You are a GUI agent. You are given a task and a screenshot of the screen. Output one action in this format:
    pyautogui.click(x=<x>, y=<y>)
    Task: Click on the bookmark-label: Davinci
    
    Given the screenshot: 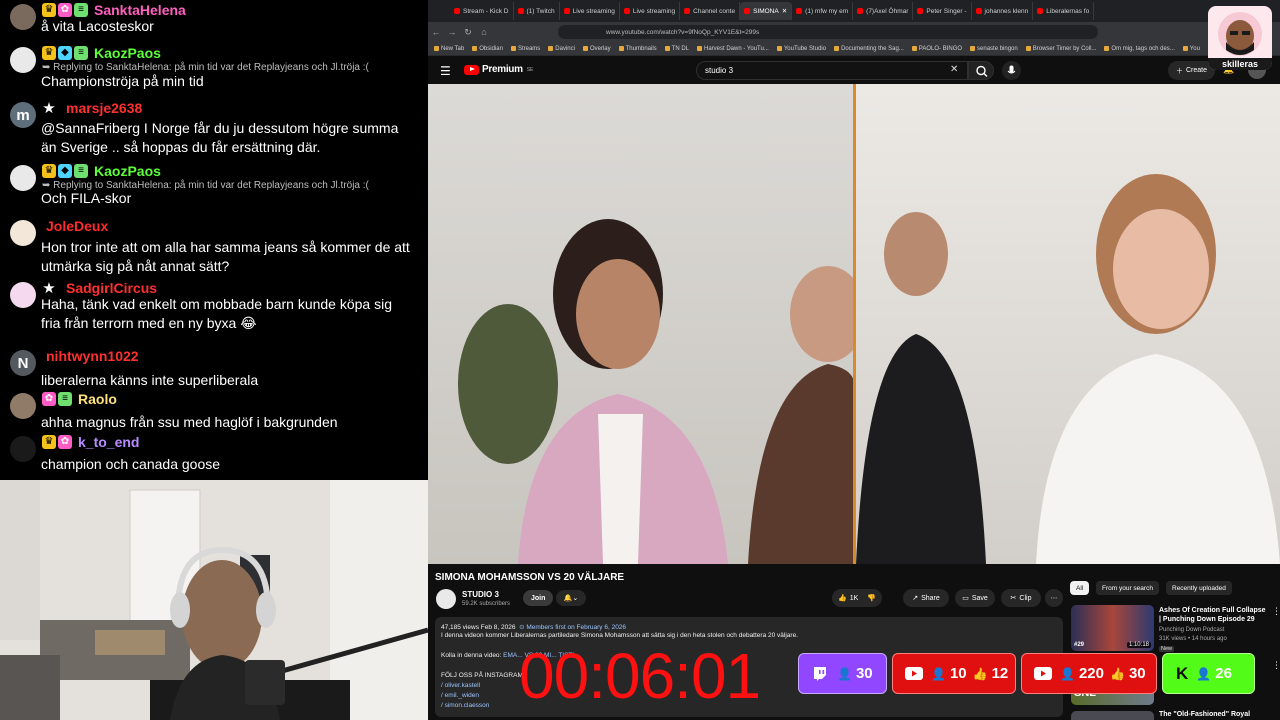 What is the action you would take?
    pyautogui.click(x=565, y=48)
    